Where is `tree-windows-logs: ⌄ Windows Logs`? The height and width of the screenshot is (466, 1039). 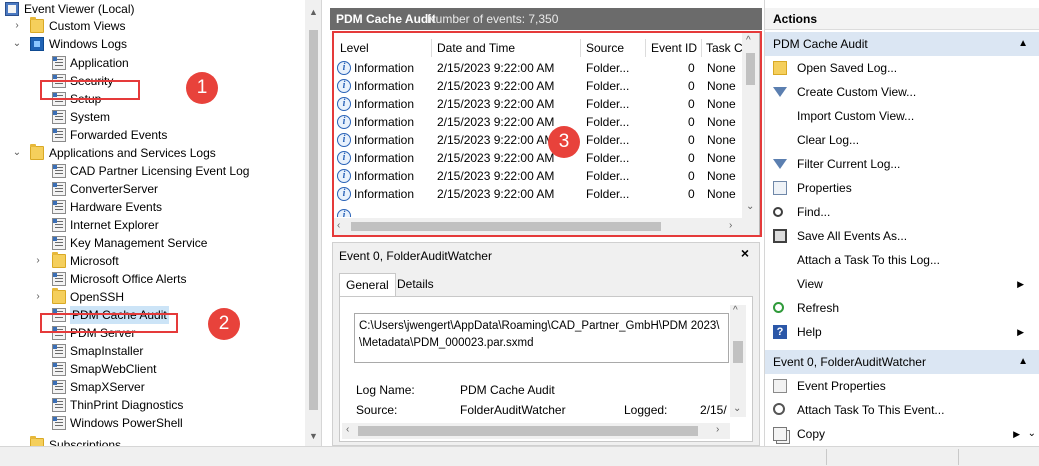
tree-windows-logs: ⌄ Windows Logs is located at coordinates (150, 44).